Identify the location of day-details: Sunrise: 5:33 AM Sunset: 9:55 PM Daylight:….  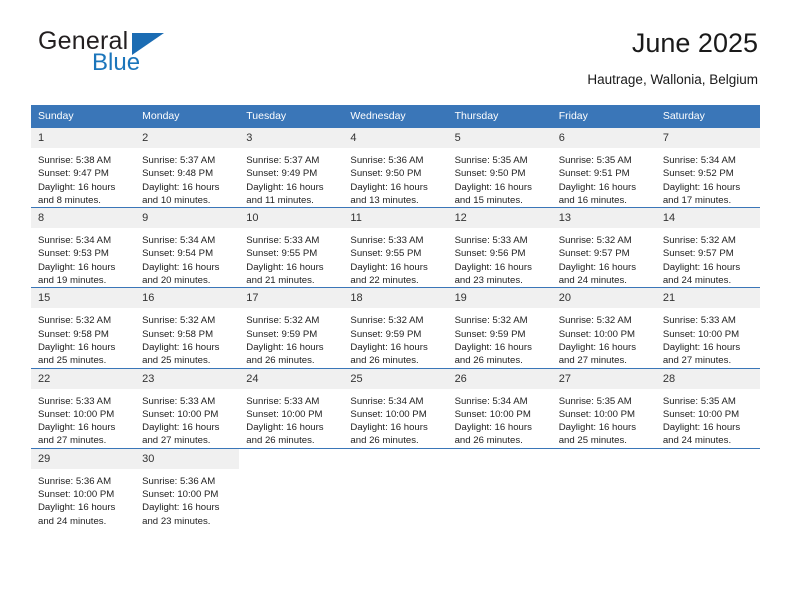
(395, 257).